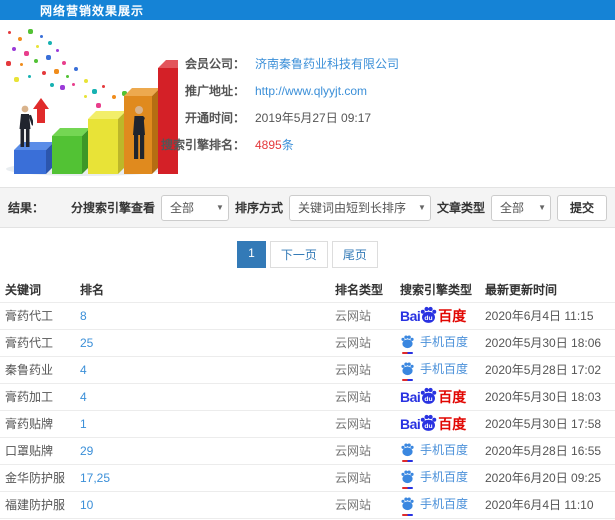 This screenshot has height=520, width=615. I want to click on results-label: 结果：, so click(26, 208).